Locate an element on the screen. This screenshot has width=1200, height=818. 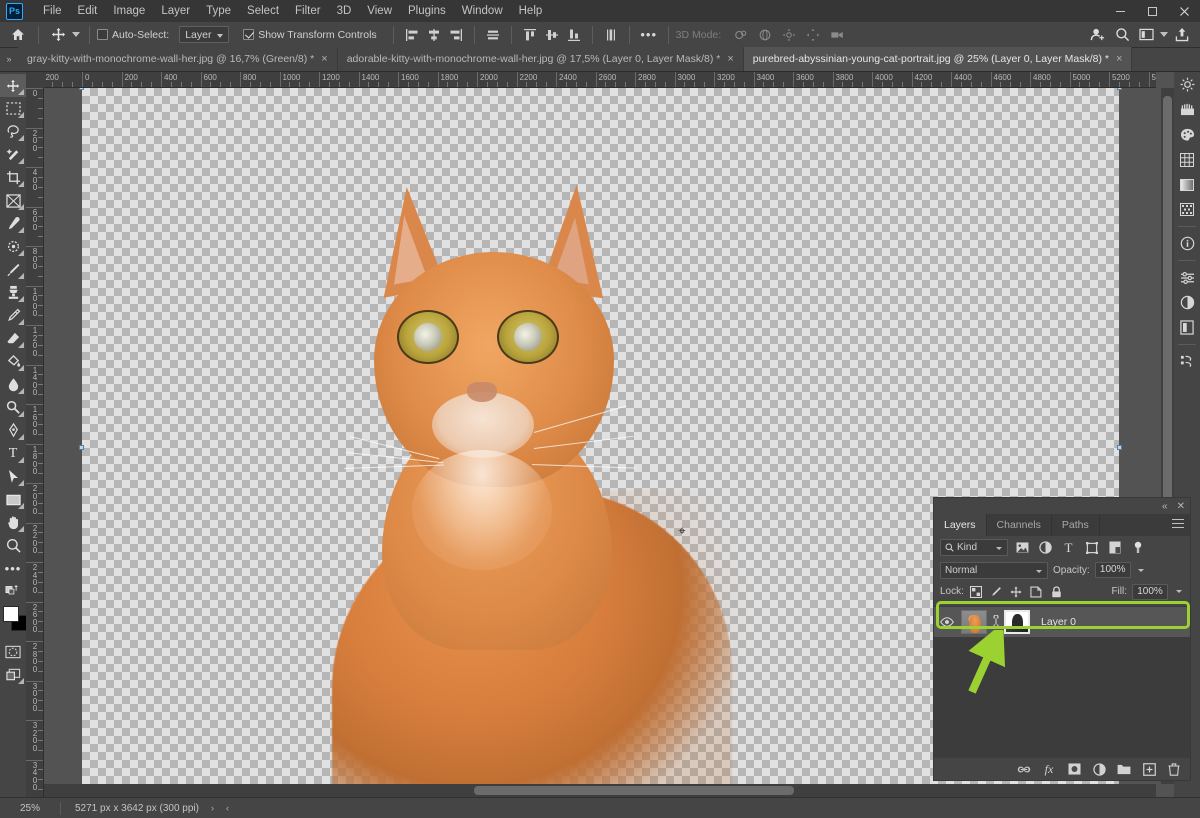
3d-camera-icon is located at coordinates (837, 35).